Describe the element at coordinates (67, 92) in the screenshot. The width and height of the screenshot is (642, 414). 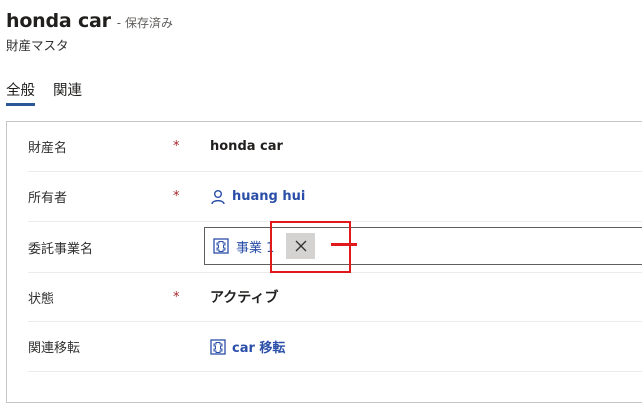
I see `tab-related: 関連` at that location.